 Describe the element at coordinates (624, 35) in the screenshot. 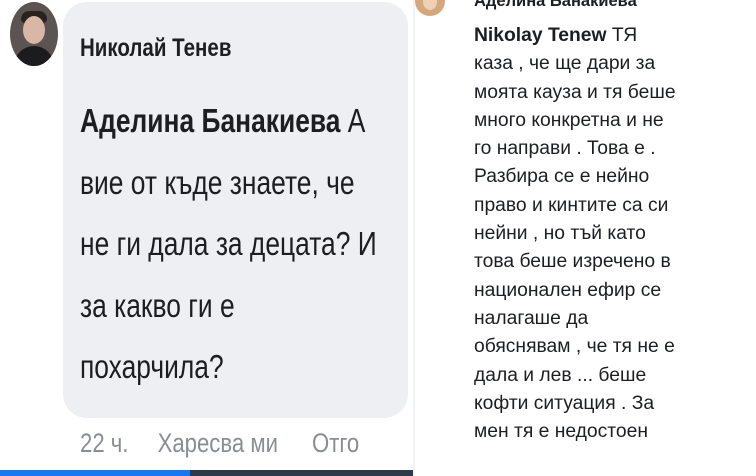

I see `comment-text-fragment: ТЯ` at that location.